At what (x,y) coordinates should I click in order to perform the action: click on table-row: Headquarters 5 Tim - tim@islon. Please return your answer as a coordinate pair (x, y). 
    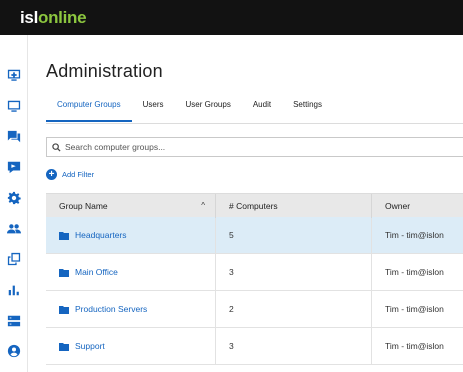
    Looking at the image, I should click on (254, 235).